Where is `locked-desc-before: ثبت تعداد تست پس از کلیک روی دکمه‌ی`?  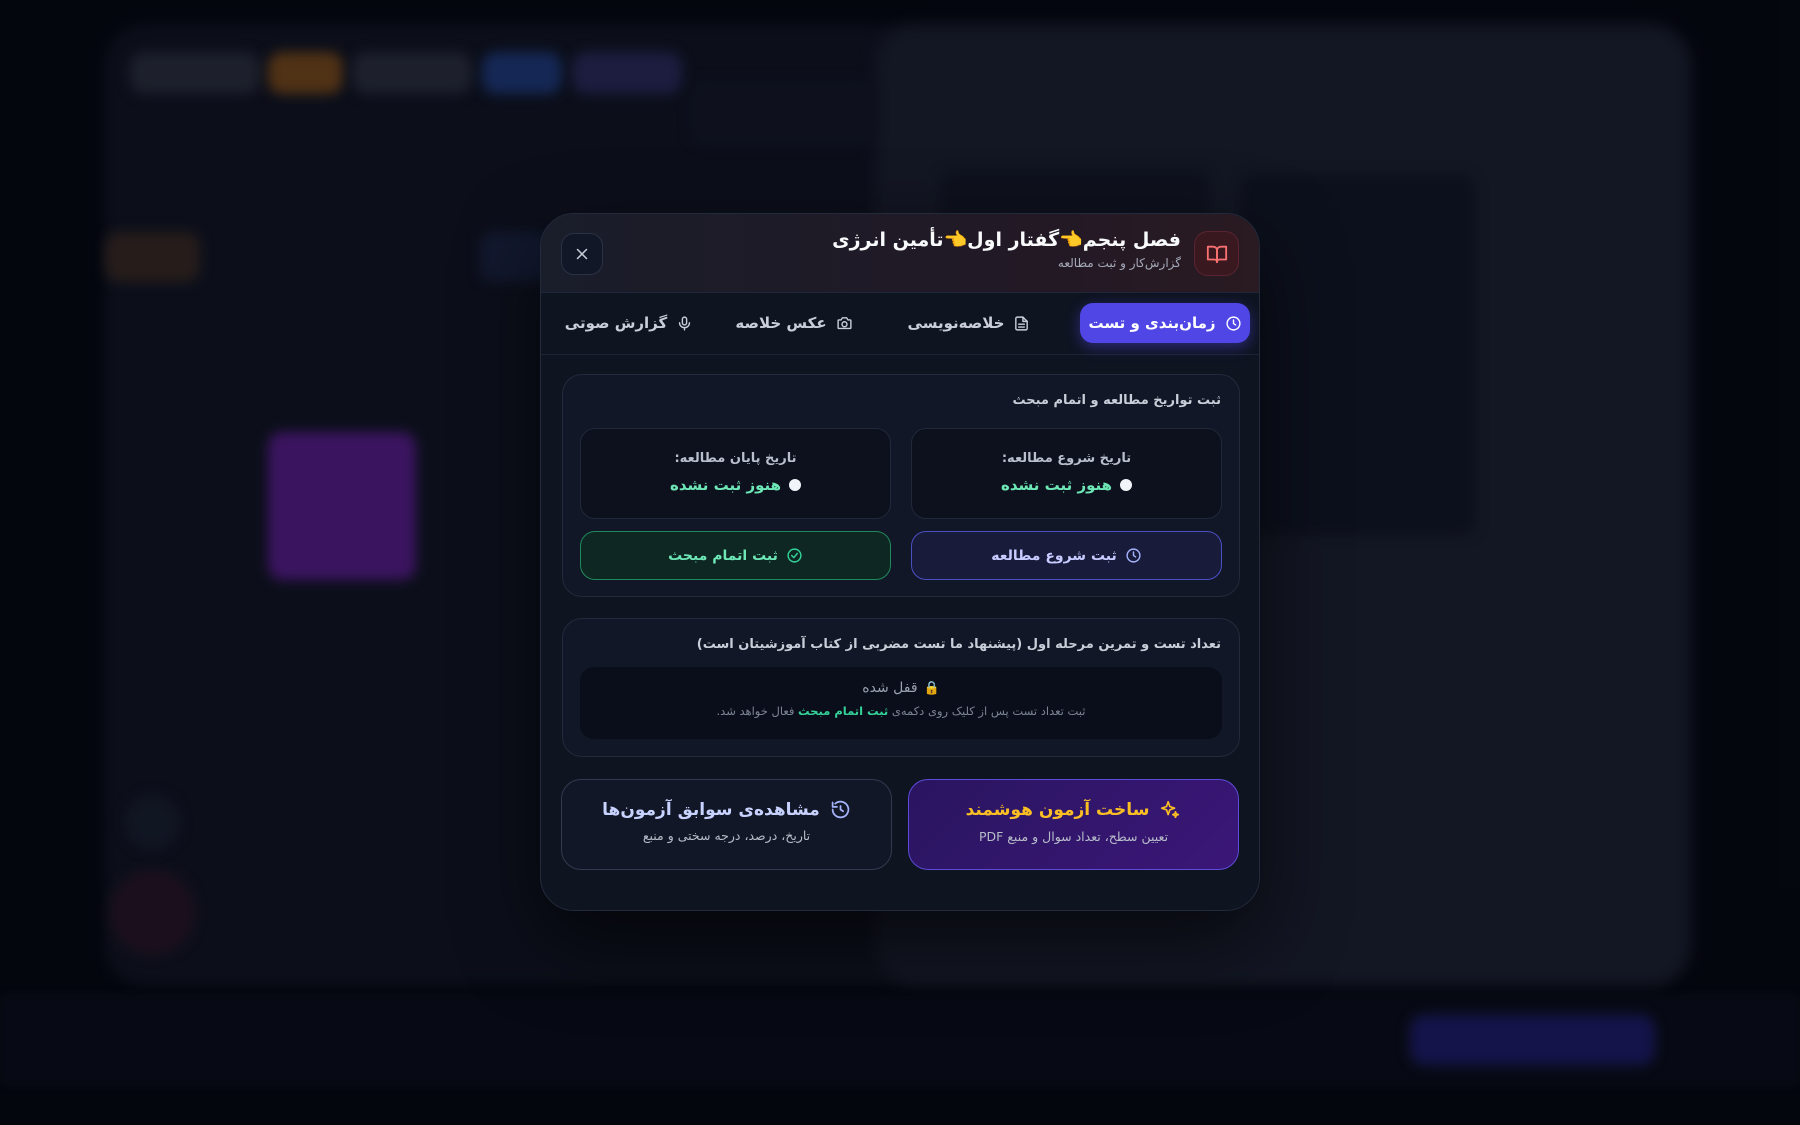 locked-desc-before: ثبت تعداد تست پس از کلیک روی دکمه‌ی is located at coordinates (988, 711).